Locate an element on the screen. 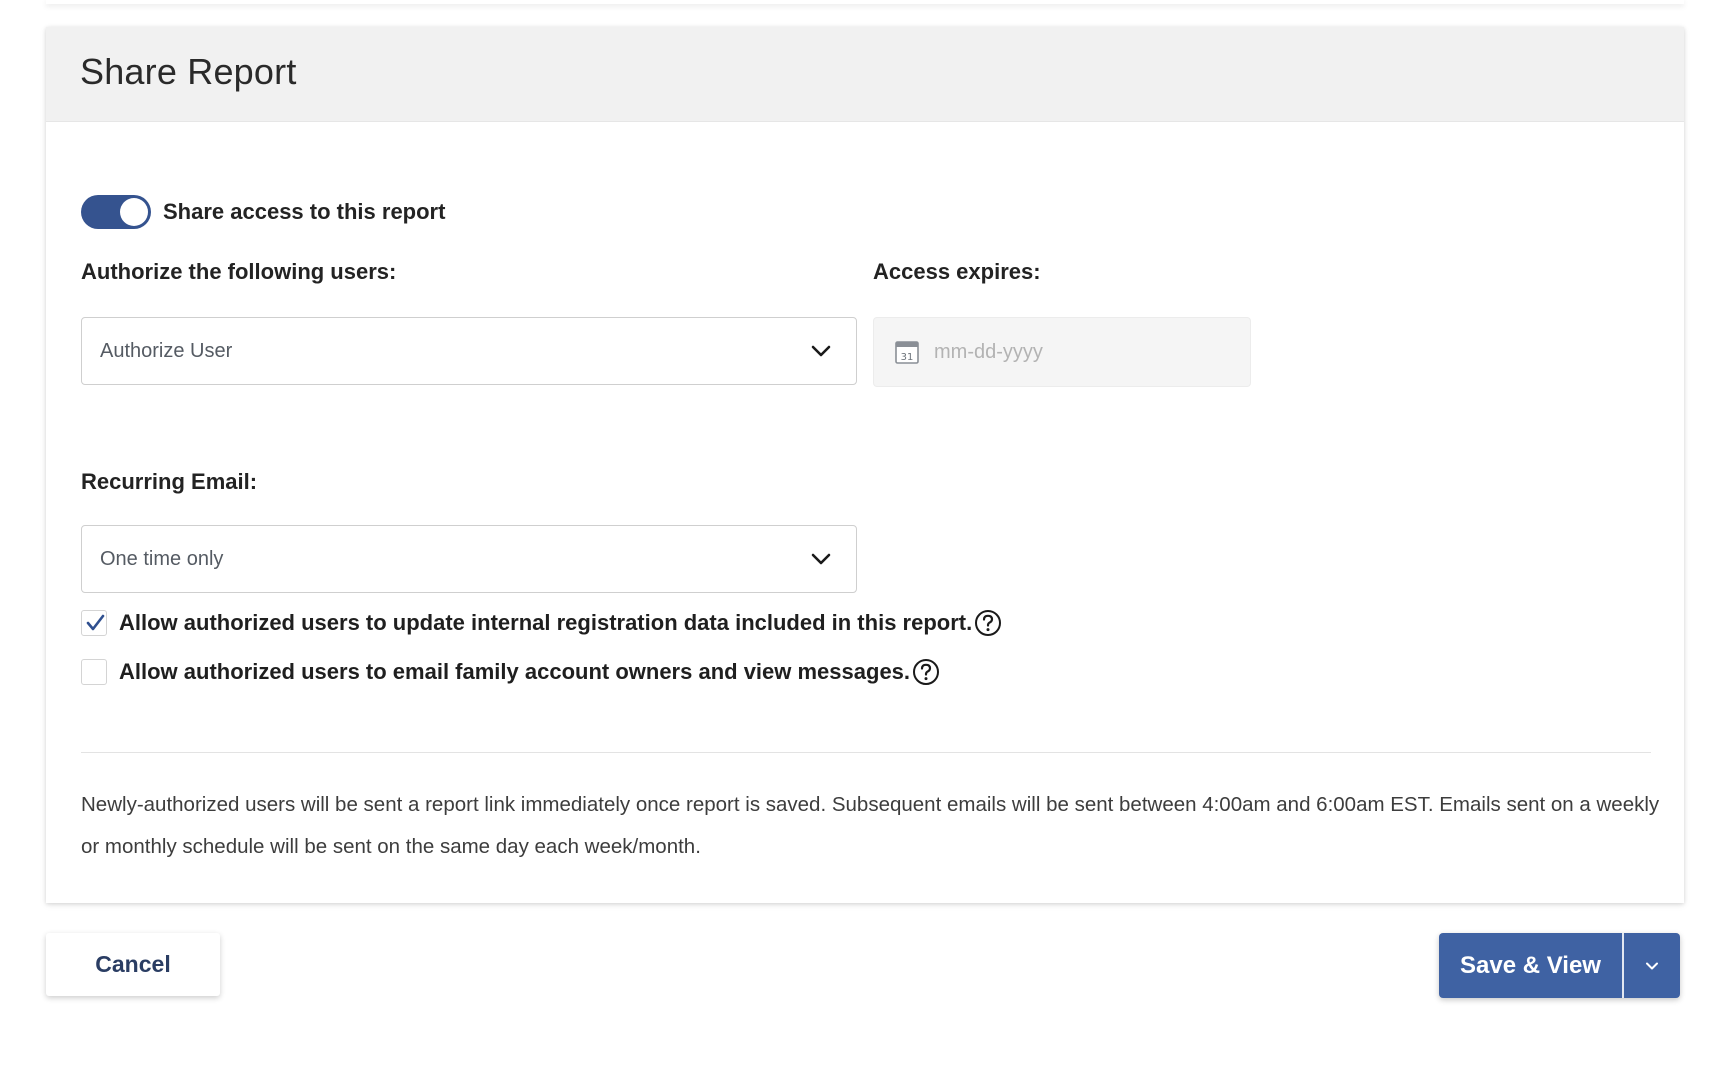  panel-title: Share Report is located at coordinates (188, 71).